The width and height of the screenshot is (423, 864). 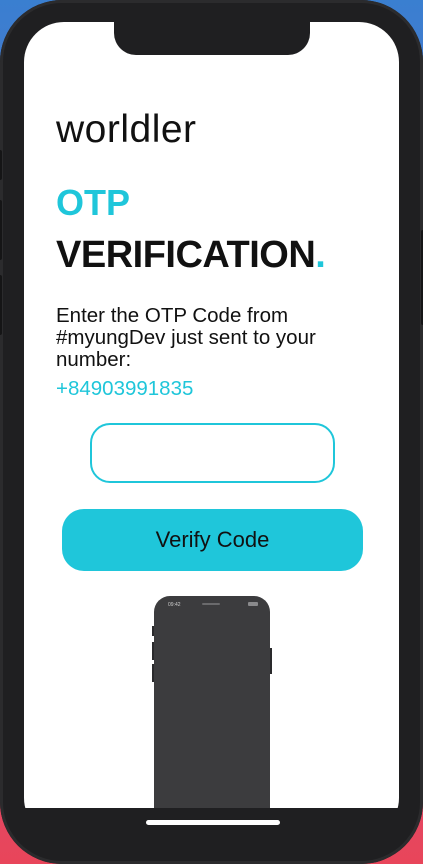 What do you see at coordinates (212, 38) in the screenshot?
I see `device-notch` at bounding box center [212, 38].